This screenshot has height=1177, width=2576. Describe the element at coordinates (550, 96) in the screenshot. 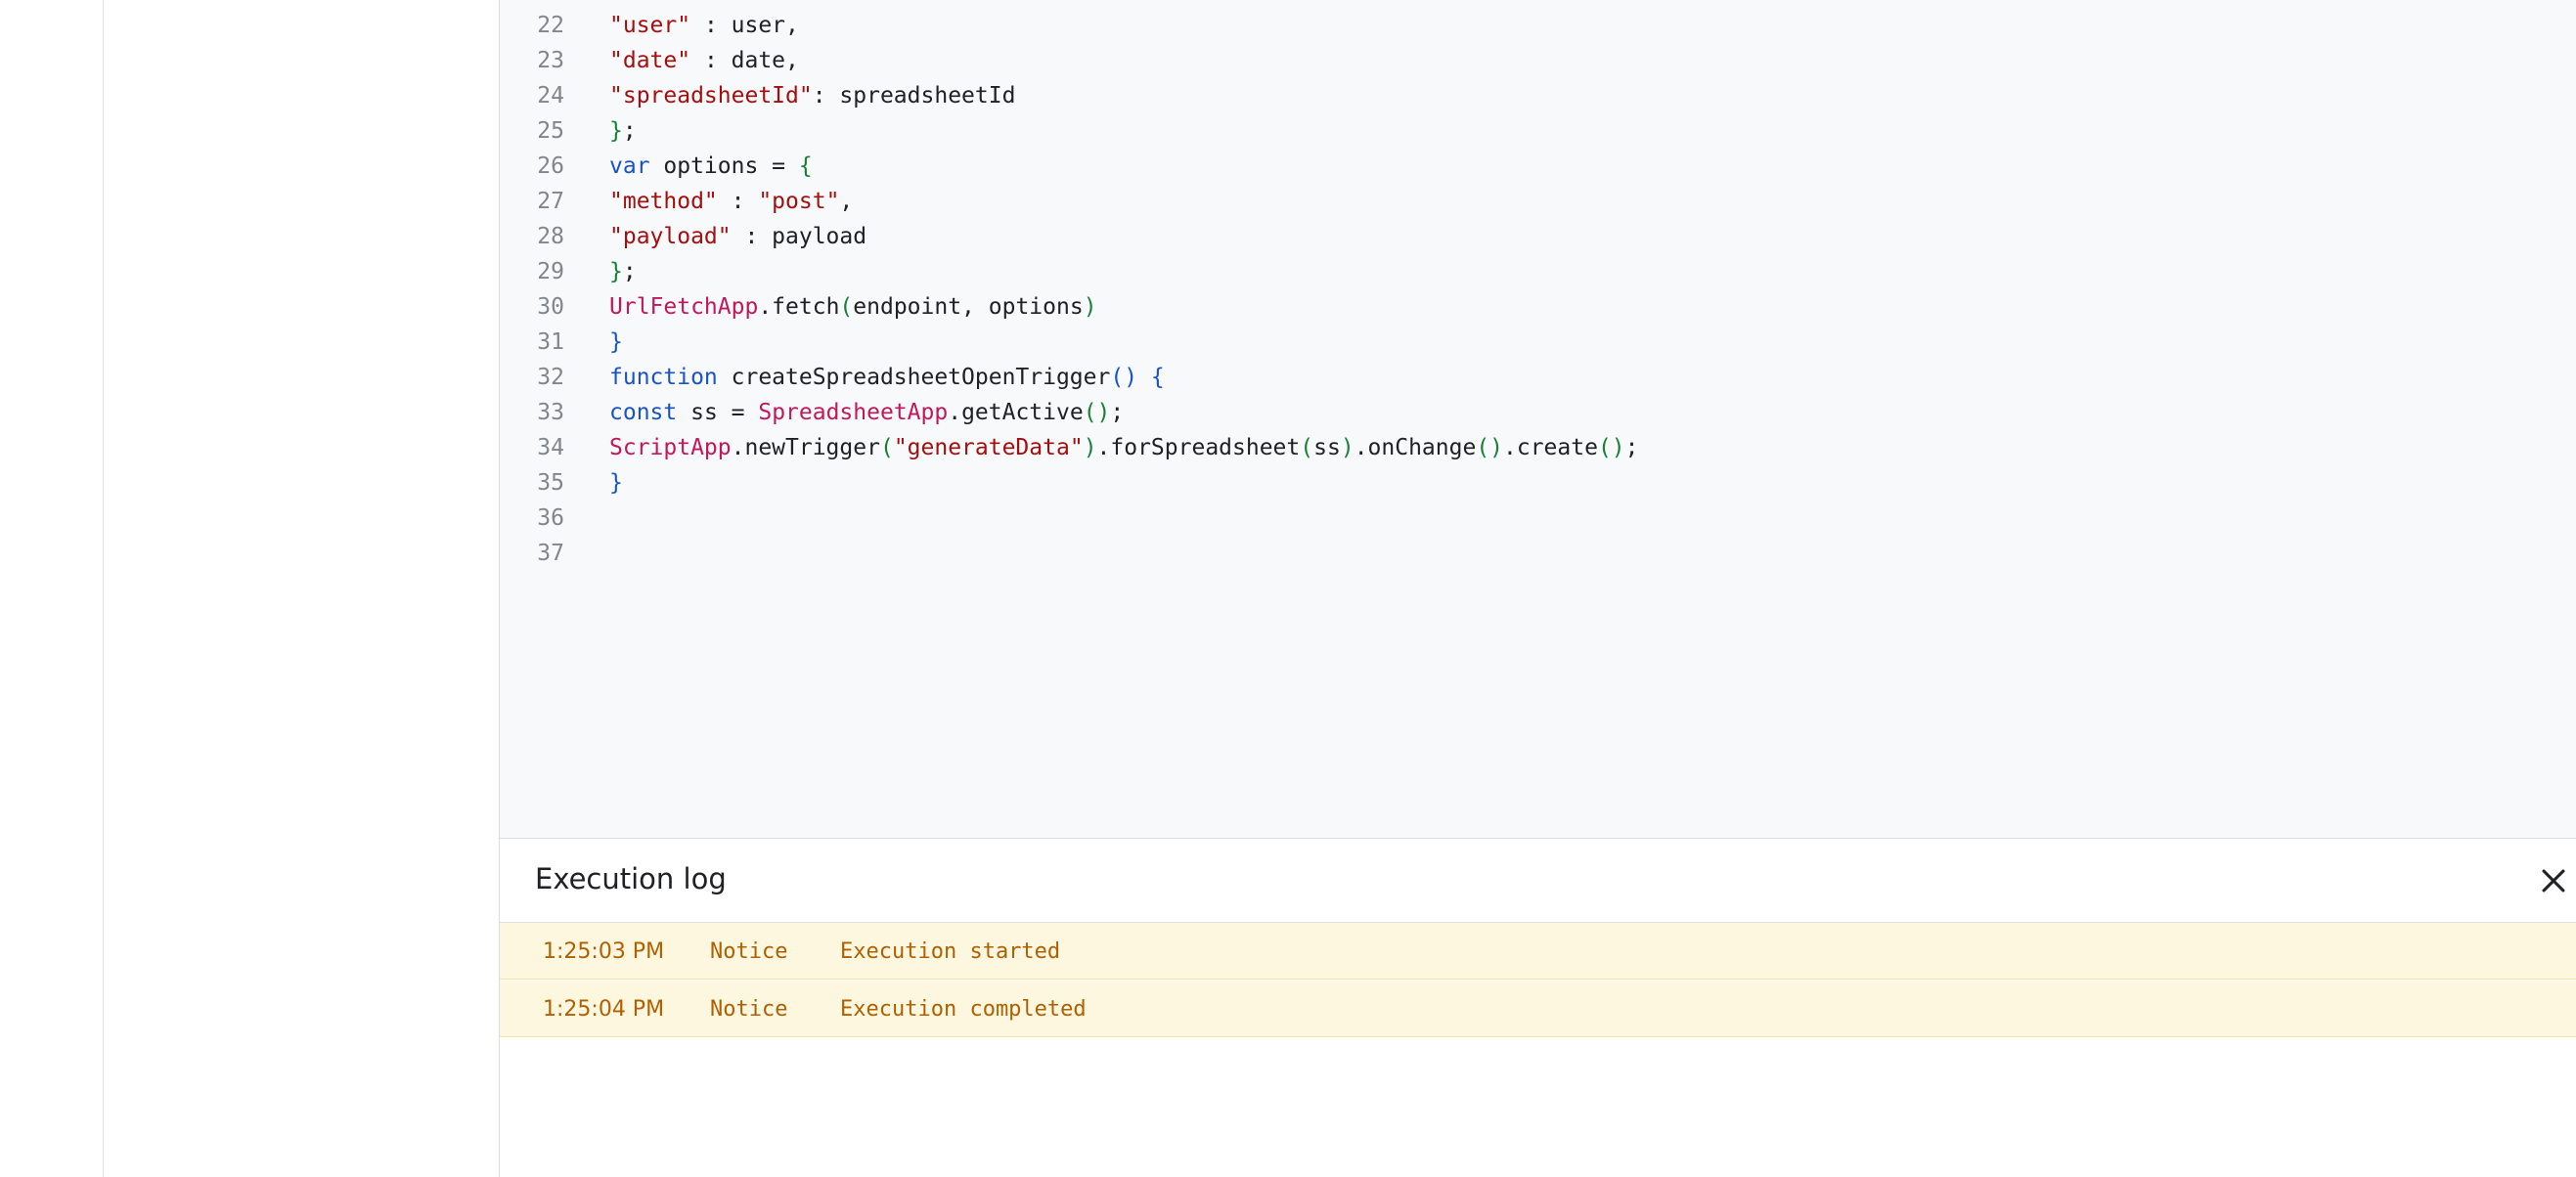

I see `line-number: 24` at that location.